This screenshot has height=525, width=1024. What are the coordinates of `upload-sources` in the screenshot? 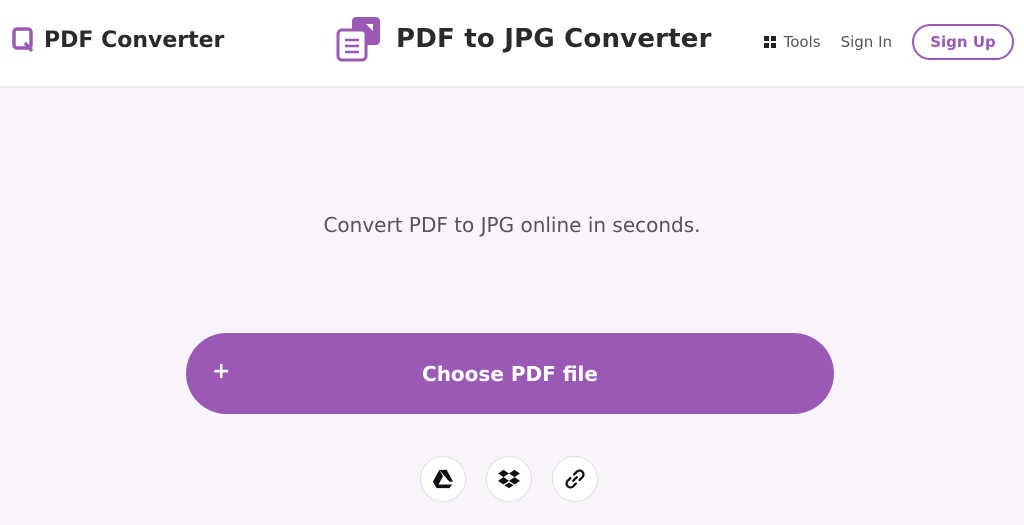 It's located at (519, 479).